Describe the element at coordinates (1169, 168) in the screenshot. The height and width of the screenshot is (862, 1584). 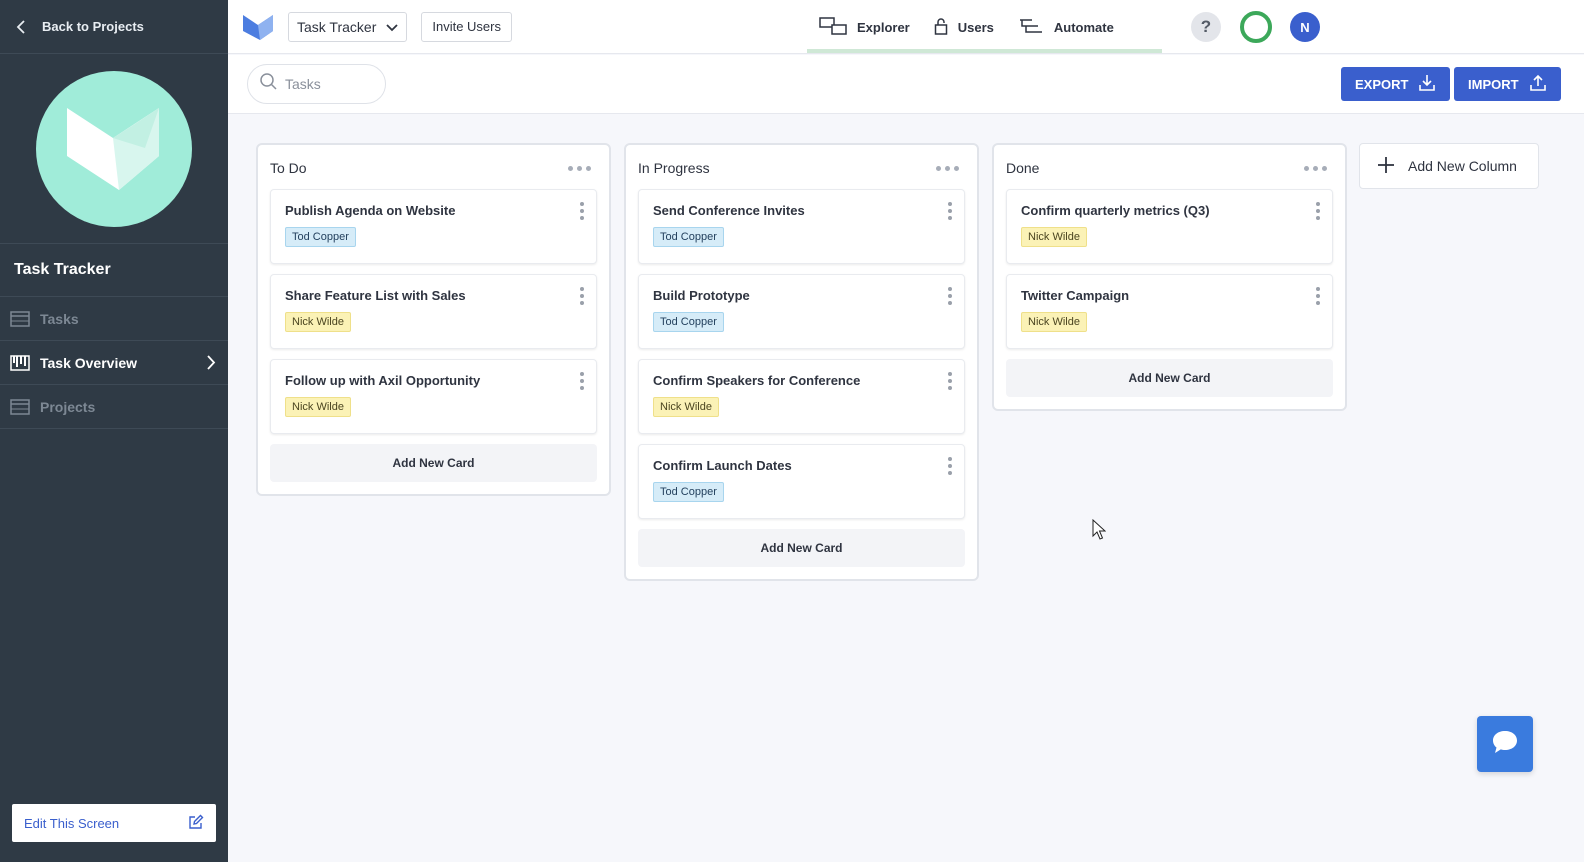
I see `column-header: Done` at that location.